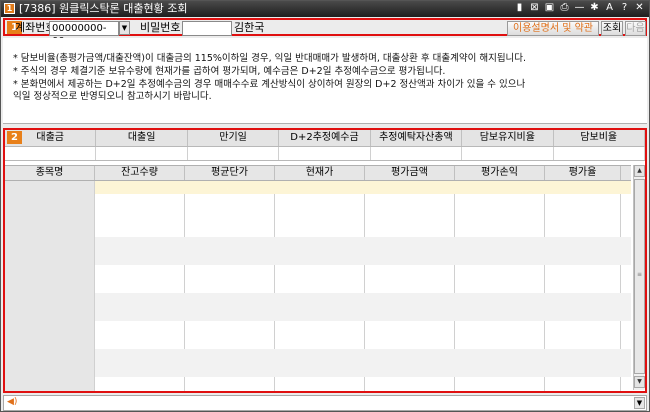 This screenshot has width=650, height=412. I want to click on grid-header-avg-price: 평균단가, so click(230, 173).